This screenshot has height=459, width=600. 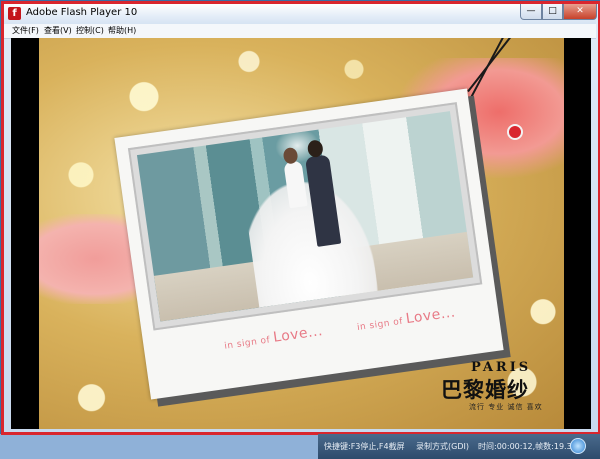 What do you see at coordinates (14, 13) in the screenshot?
I see `flash-icon: f` at bounding box center [14, 13].